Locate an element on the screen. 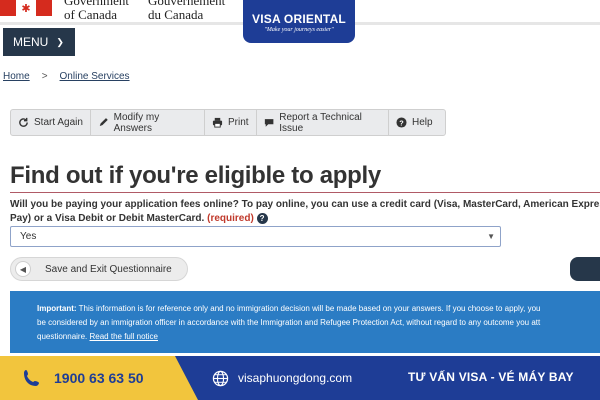 This screenshot has width=600, height=400. start-again-button: Start Again is located at coordinates (51, 122).